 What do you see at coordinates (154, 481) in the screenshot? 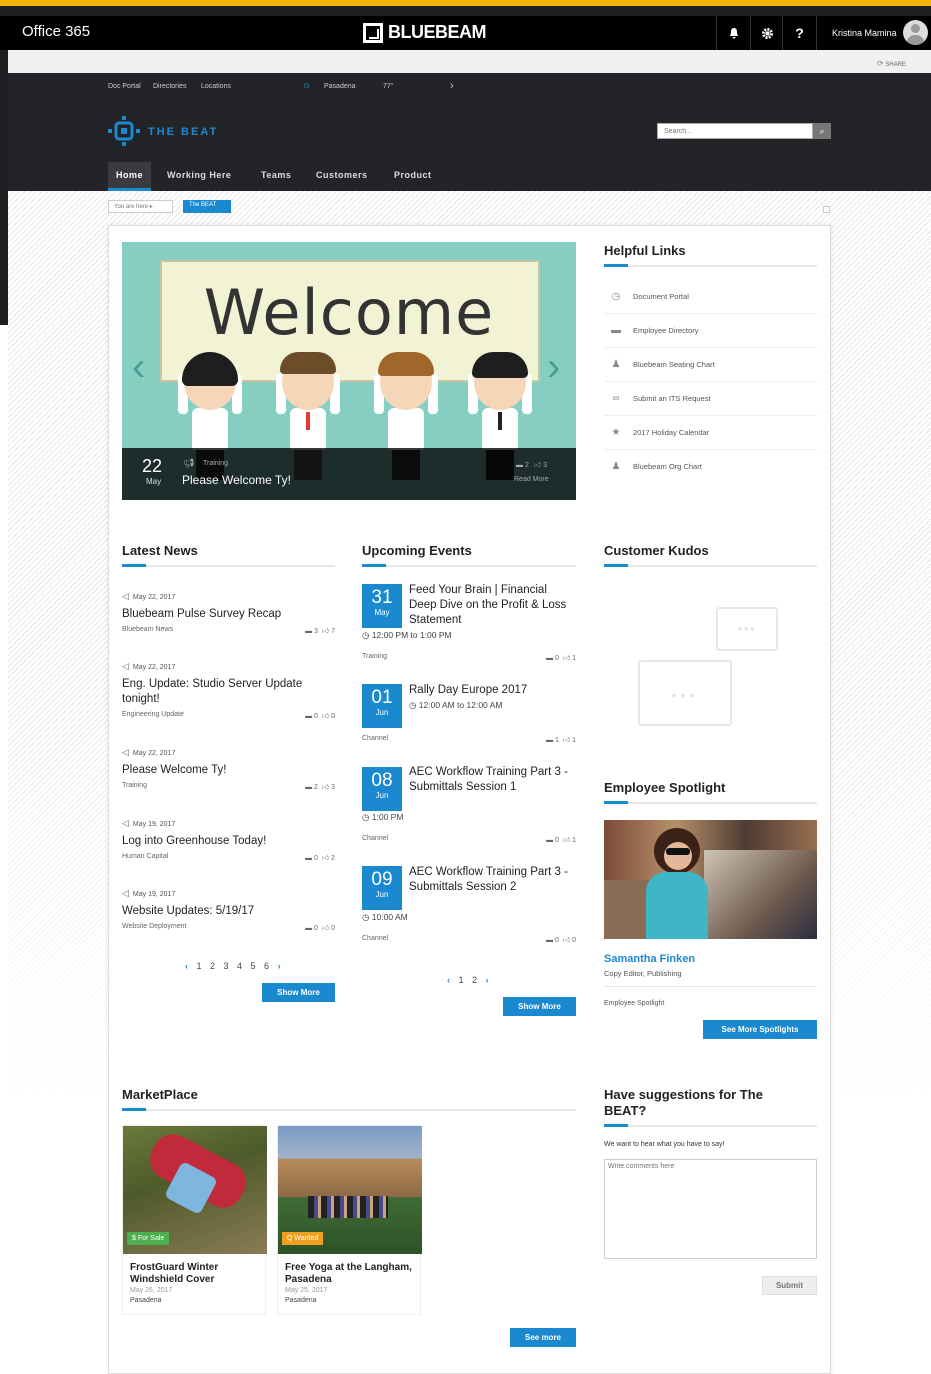
I see `hero-month: May` at bounding box center [154, 481].